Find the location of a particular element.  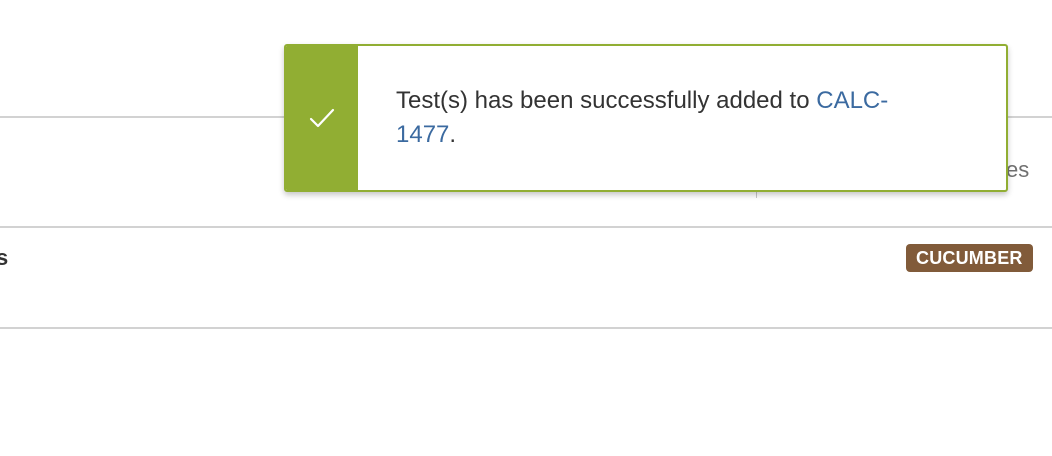

toast-icon-container is located at coordinates (322, 118).